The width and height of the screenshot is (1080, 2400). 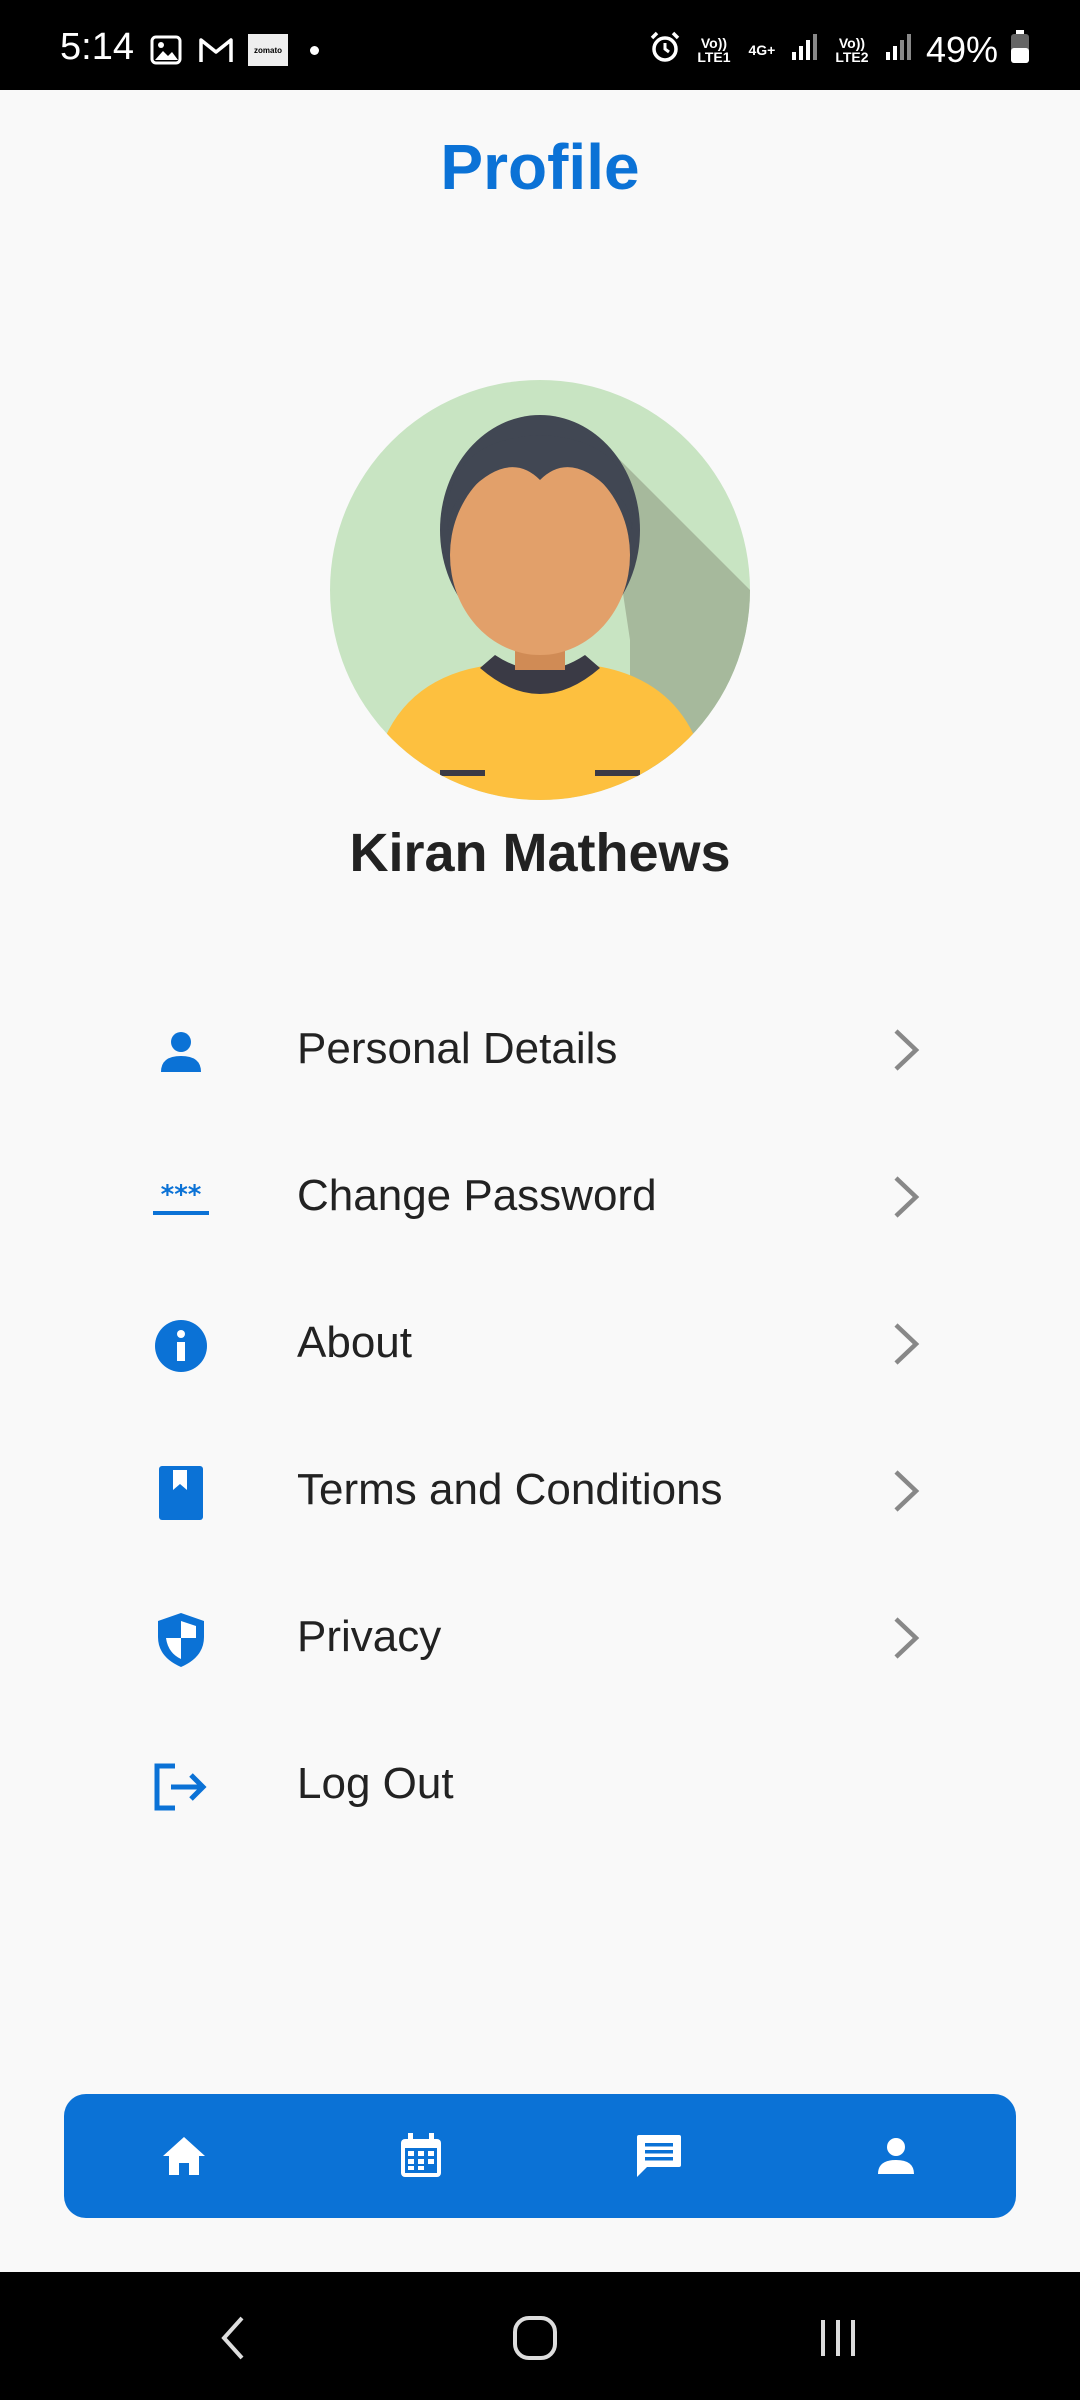 I want to click on page-title: Profile, so click(x=540, y=167).